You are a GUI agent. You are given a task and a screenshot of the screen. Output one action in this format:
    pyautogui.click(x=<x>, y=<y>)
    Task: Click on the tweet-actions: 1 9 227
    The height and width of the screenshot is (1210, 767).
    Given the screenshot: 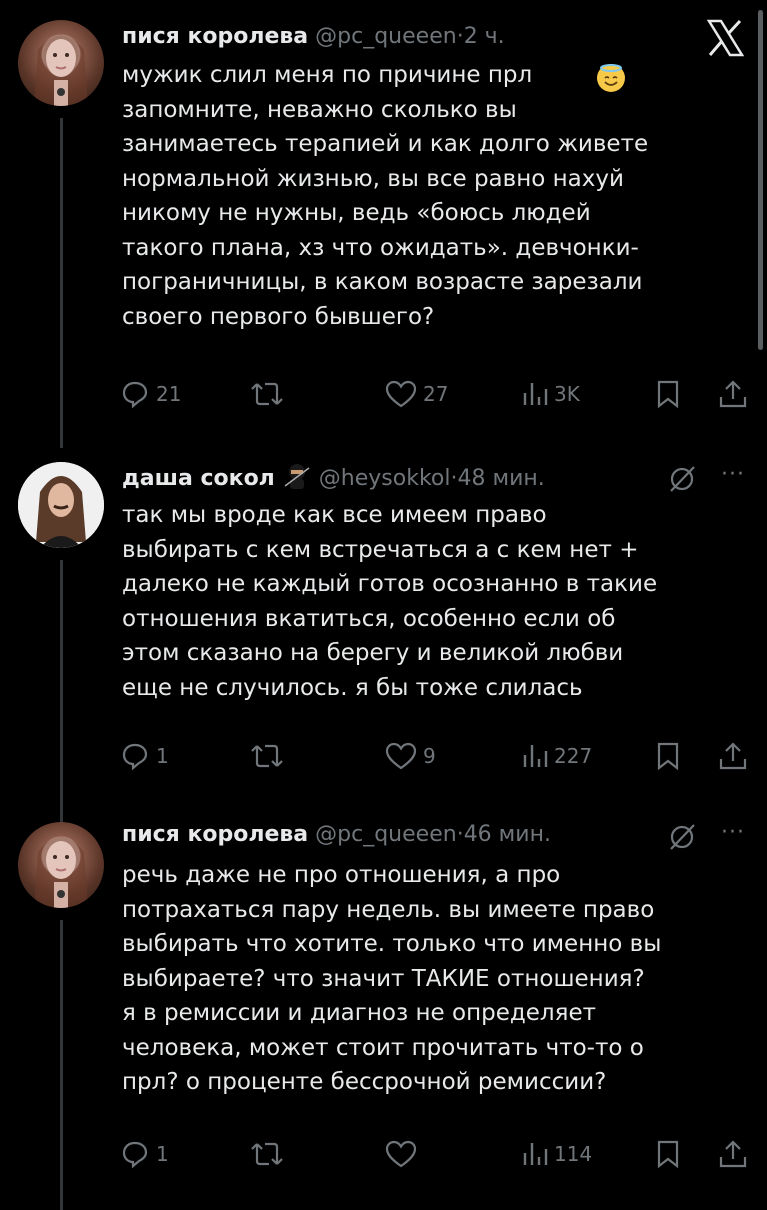 What is the action you would take?
    pyautogui.click(x=435, y=756)
    